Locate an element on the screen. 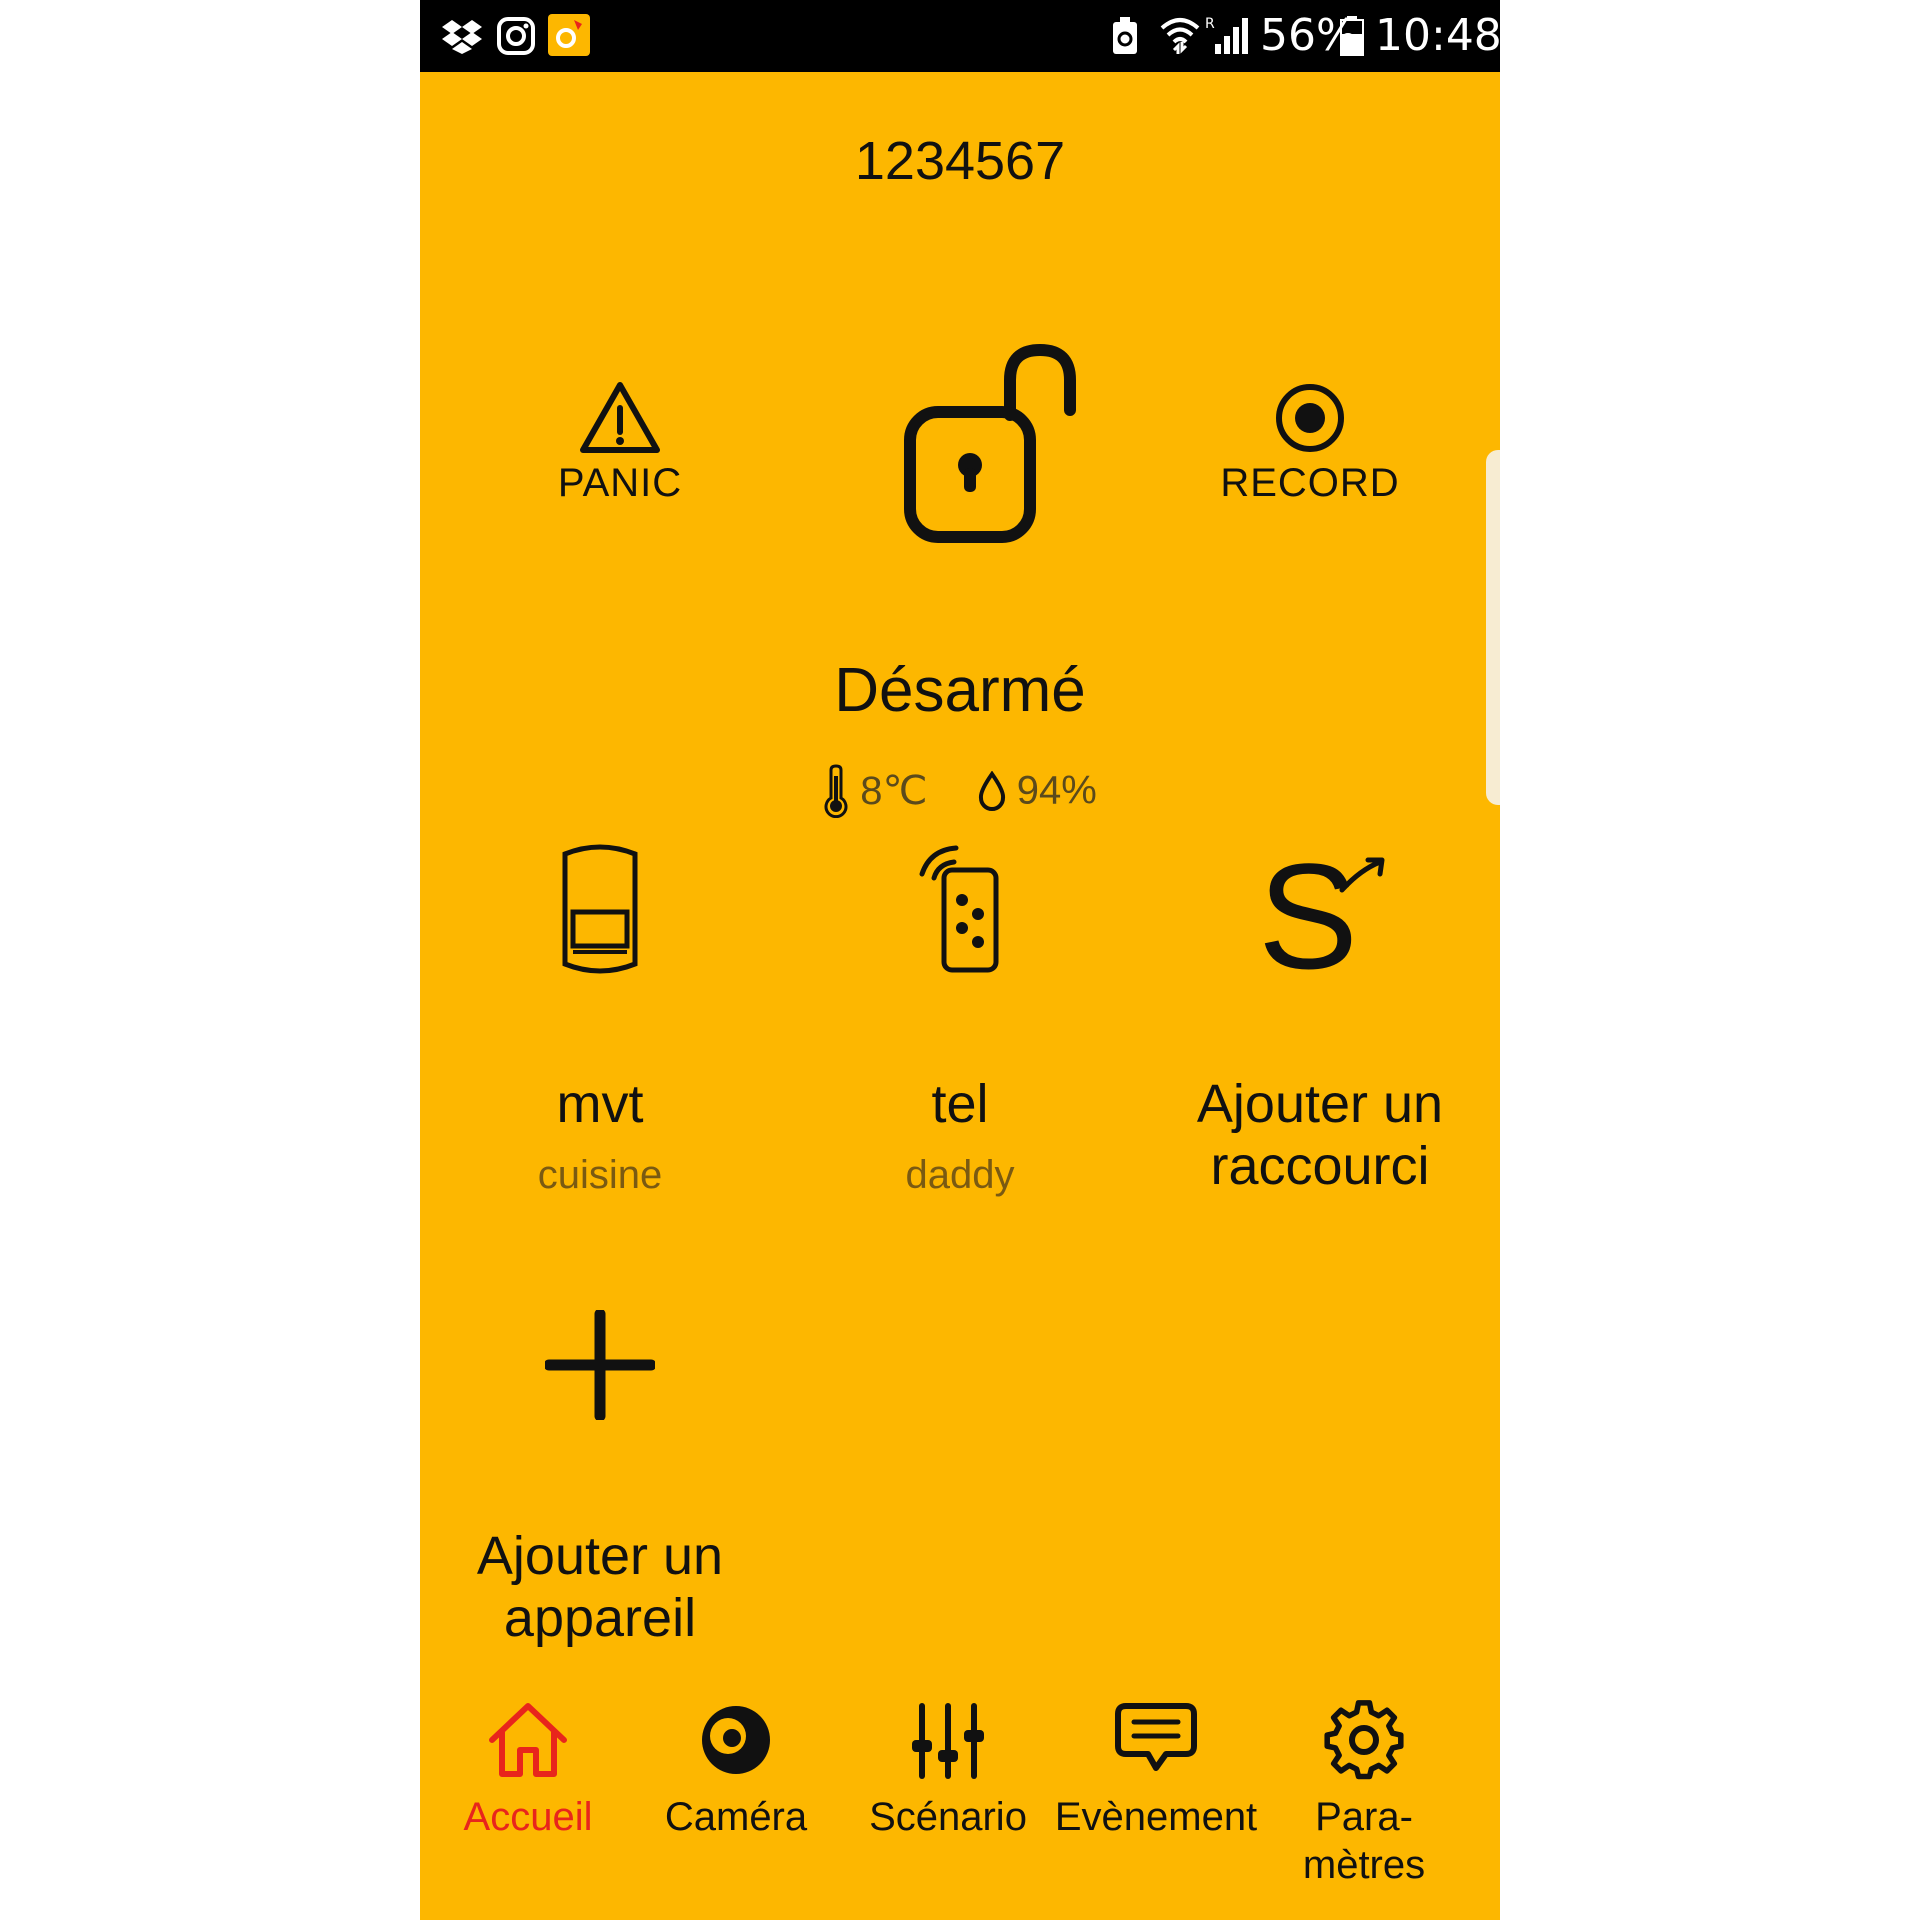 Image resolution: width=1920 pixels, height=1920 pixels. nav-label: Evènement is located at coordinates (1156, 1817).